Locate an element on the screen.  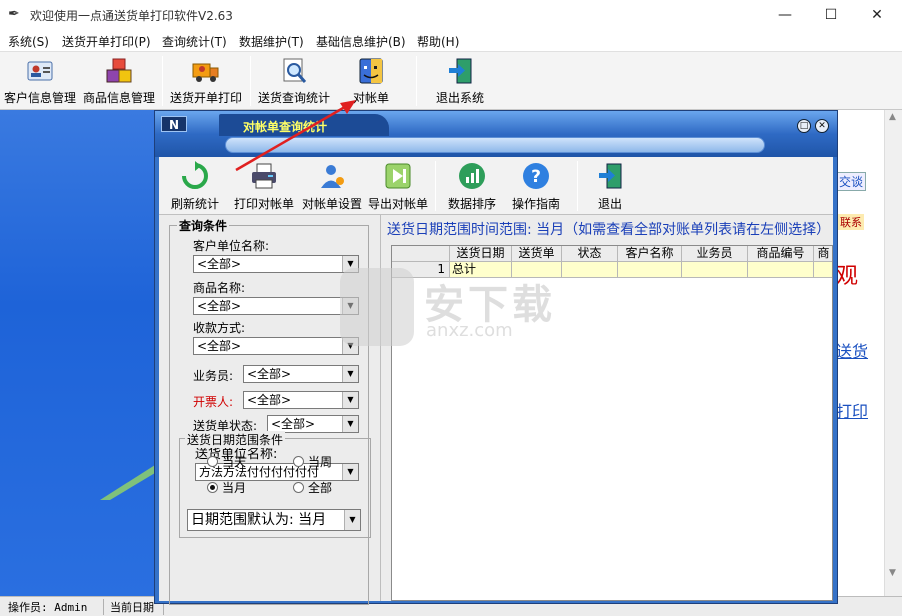
radio-today: 当天 is located at coordinates (226, 461).